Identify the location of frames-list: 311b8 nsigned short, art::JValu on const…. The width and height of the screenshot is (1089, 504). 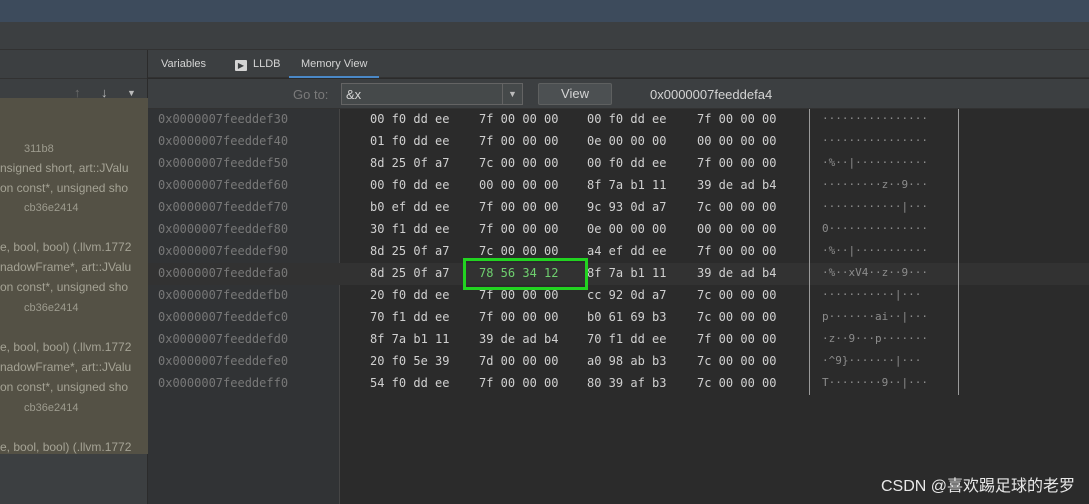
(74, 276).